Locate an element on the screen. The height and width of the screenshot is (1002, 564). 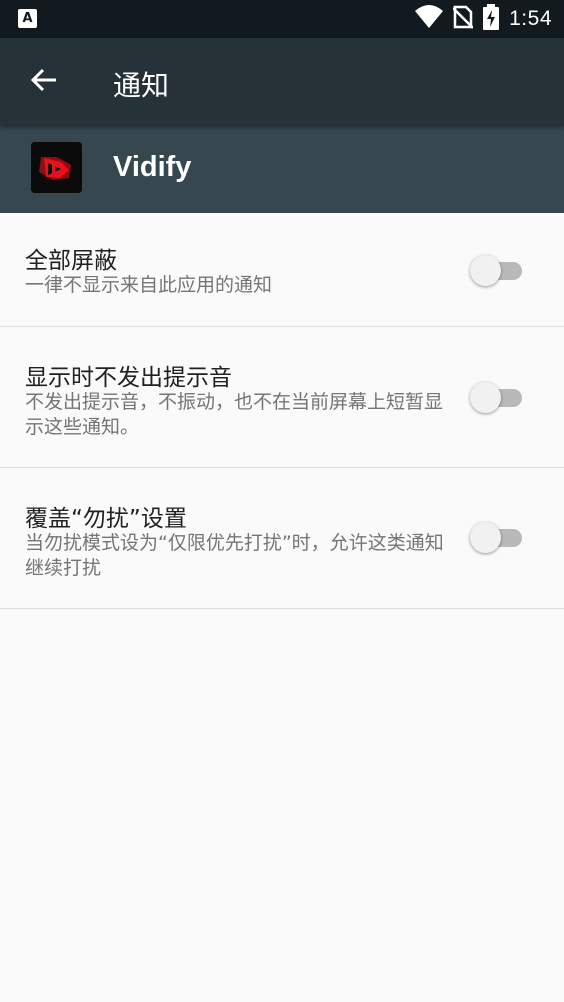
setting-title: 显示时不发出提示音 is located at coordinates (128, 378).